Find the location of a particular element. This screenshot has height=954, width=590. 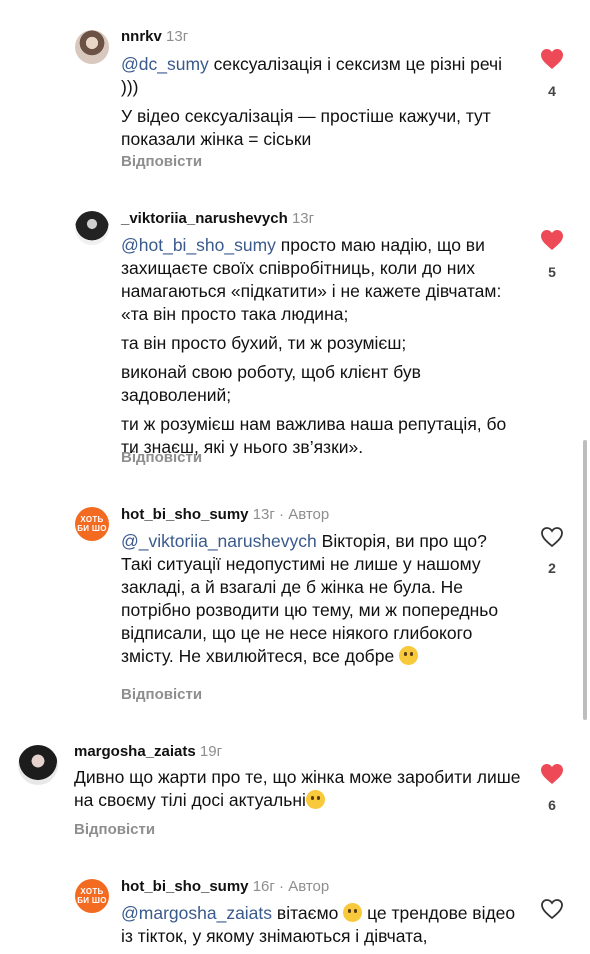

mention-link: @dc_sumy is located at coordinates (165, 64).